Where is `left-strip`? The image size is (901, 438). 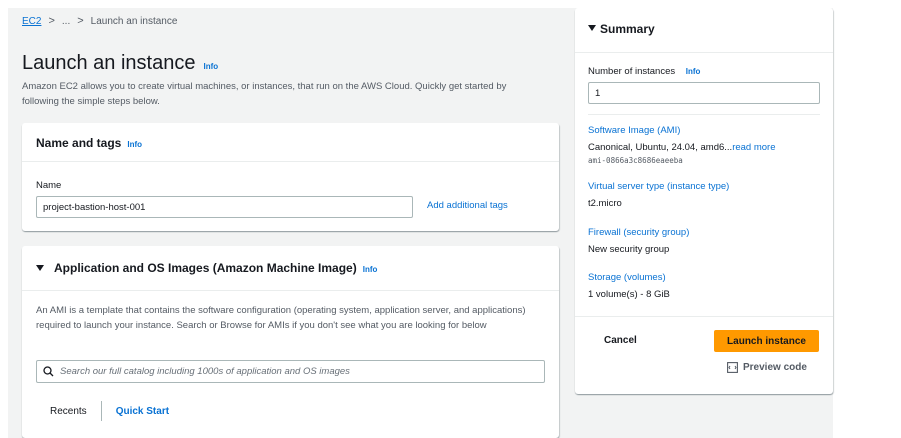
left-strip is located at coordinates (4, 219).